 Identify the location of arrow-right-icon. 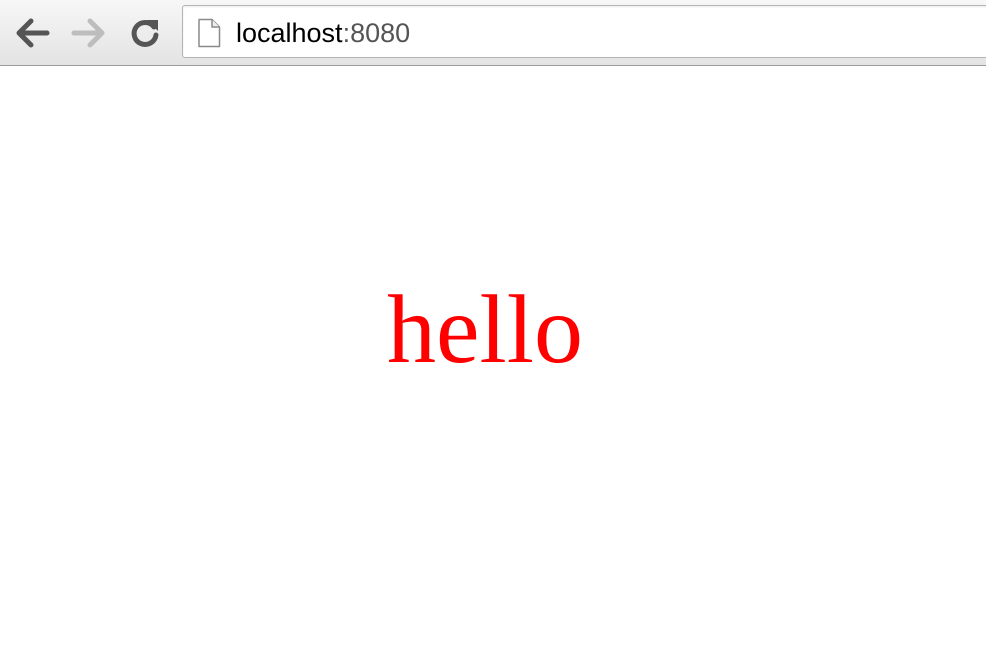
(88, 33).